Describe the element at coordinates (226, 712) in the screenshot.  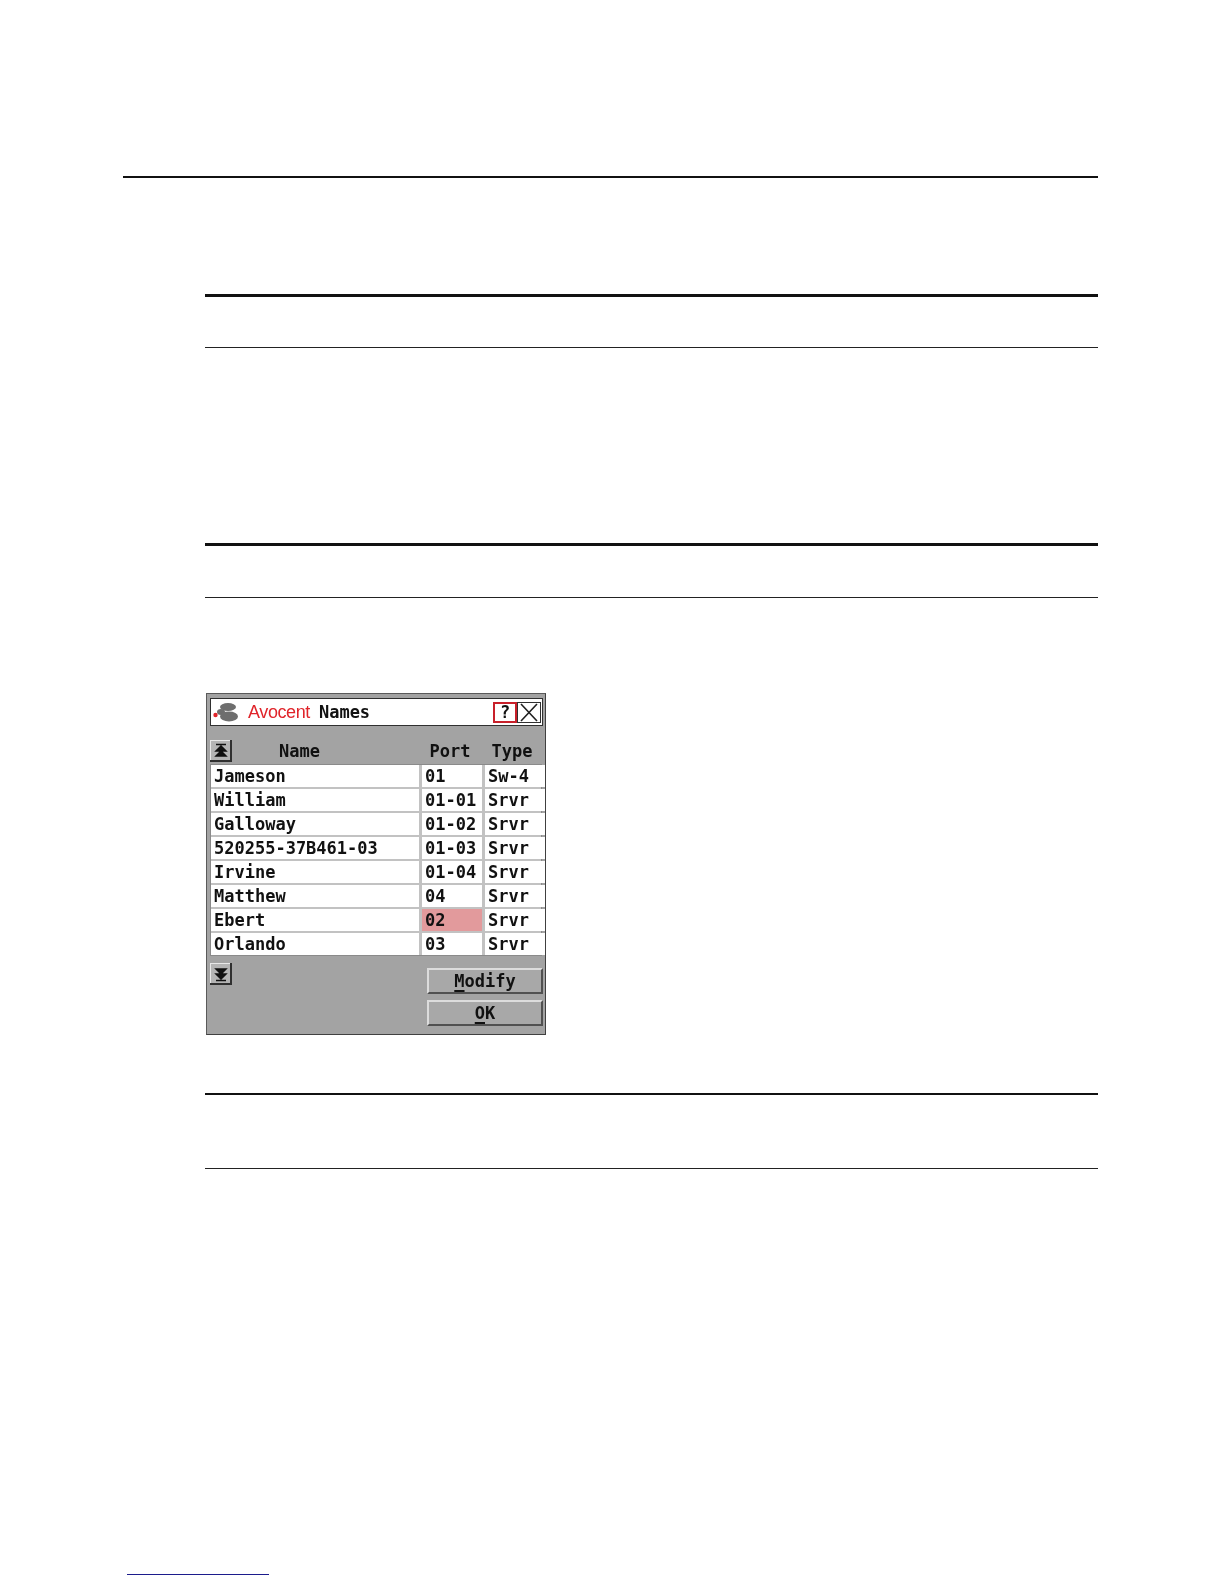
I see `logo-icon` at that location.